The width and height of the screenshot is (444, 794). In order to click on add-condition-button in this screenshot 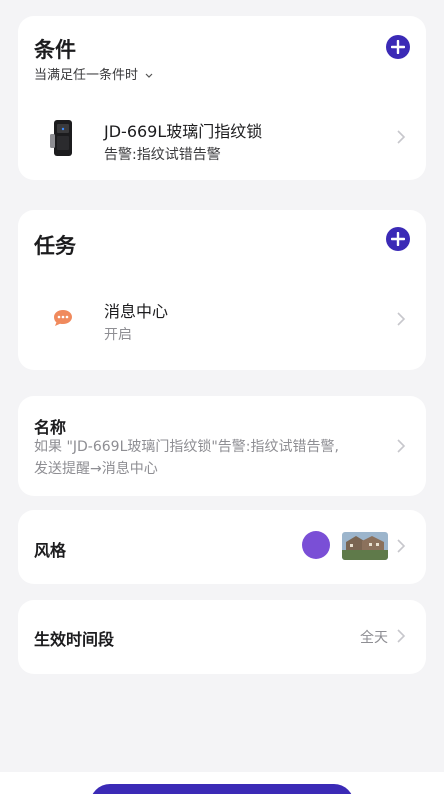, I will do `click(398, 47)`.